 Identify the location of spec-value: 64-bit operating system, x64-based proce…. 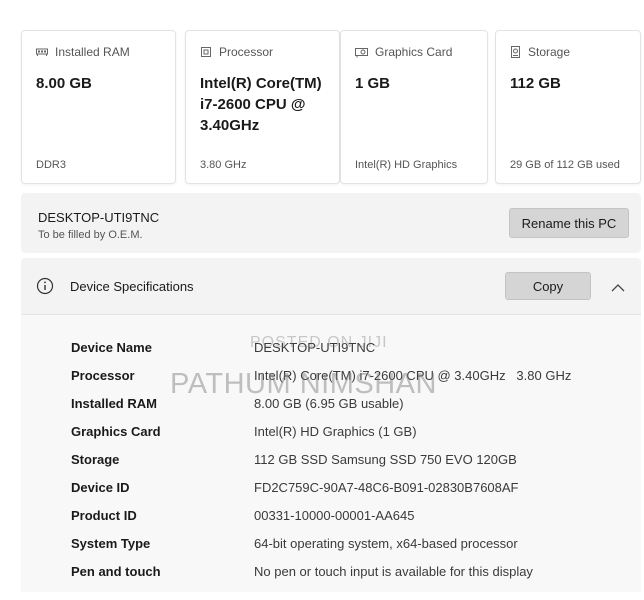
(386, 543).